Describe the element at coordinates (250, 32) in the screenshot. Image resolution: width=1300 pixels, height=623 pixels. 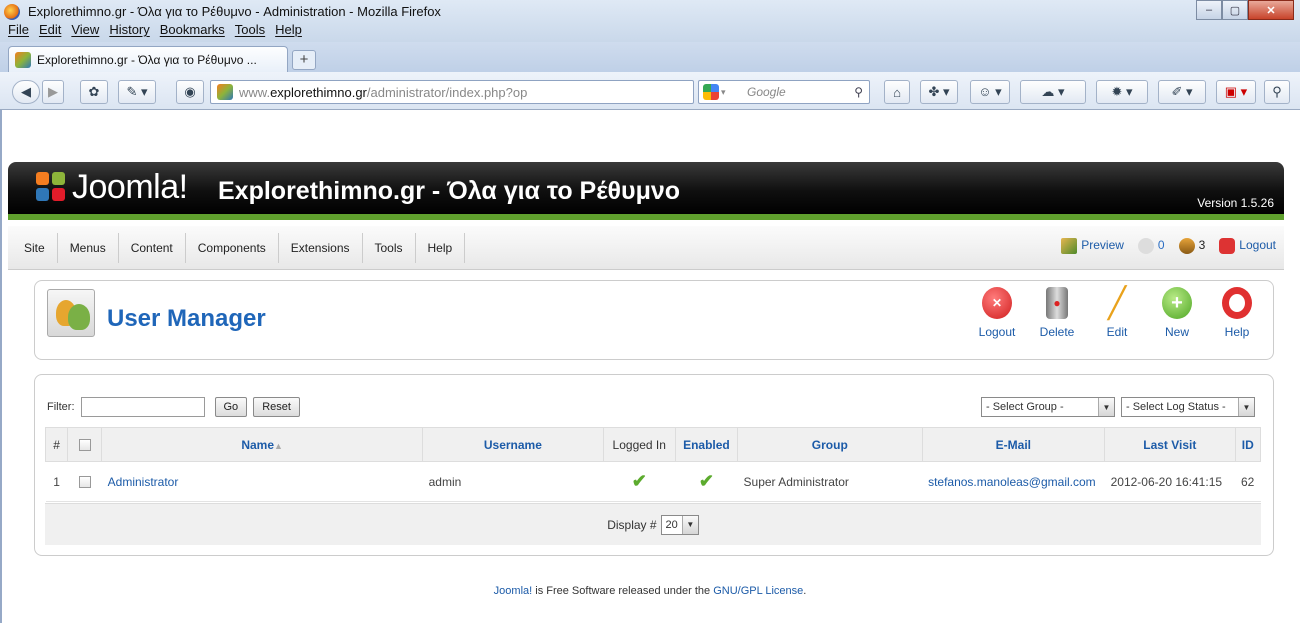
I see `menu-tools: Tools` at that location.